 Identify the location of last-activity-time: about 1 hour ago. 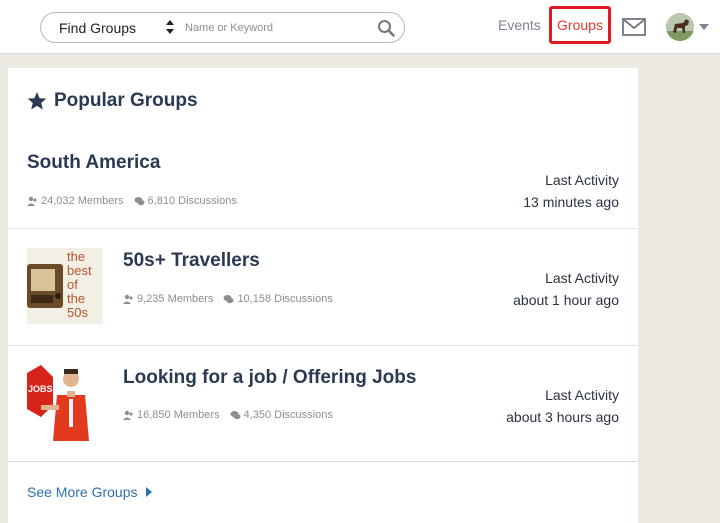
(566, 300).